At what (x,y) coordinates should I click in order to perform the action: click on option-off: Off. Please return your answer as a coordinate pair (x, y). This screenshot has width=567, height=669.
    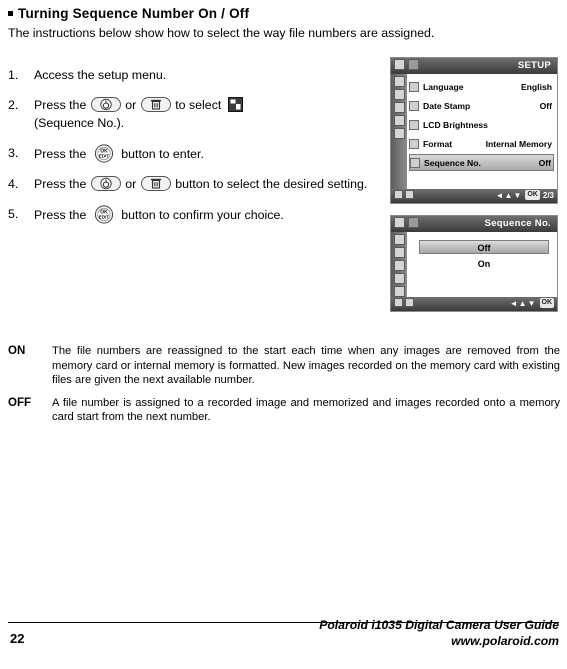
    Looking at the image, I should click on (484, 247).